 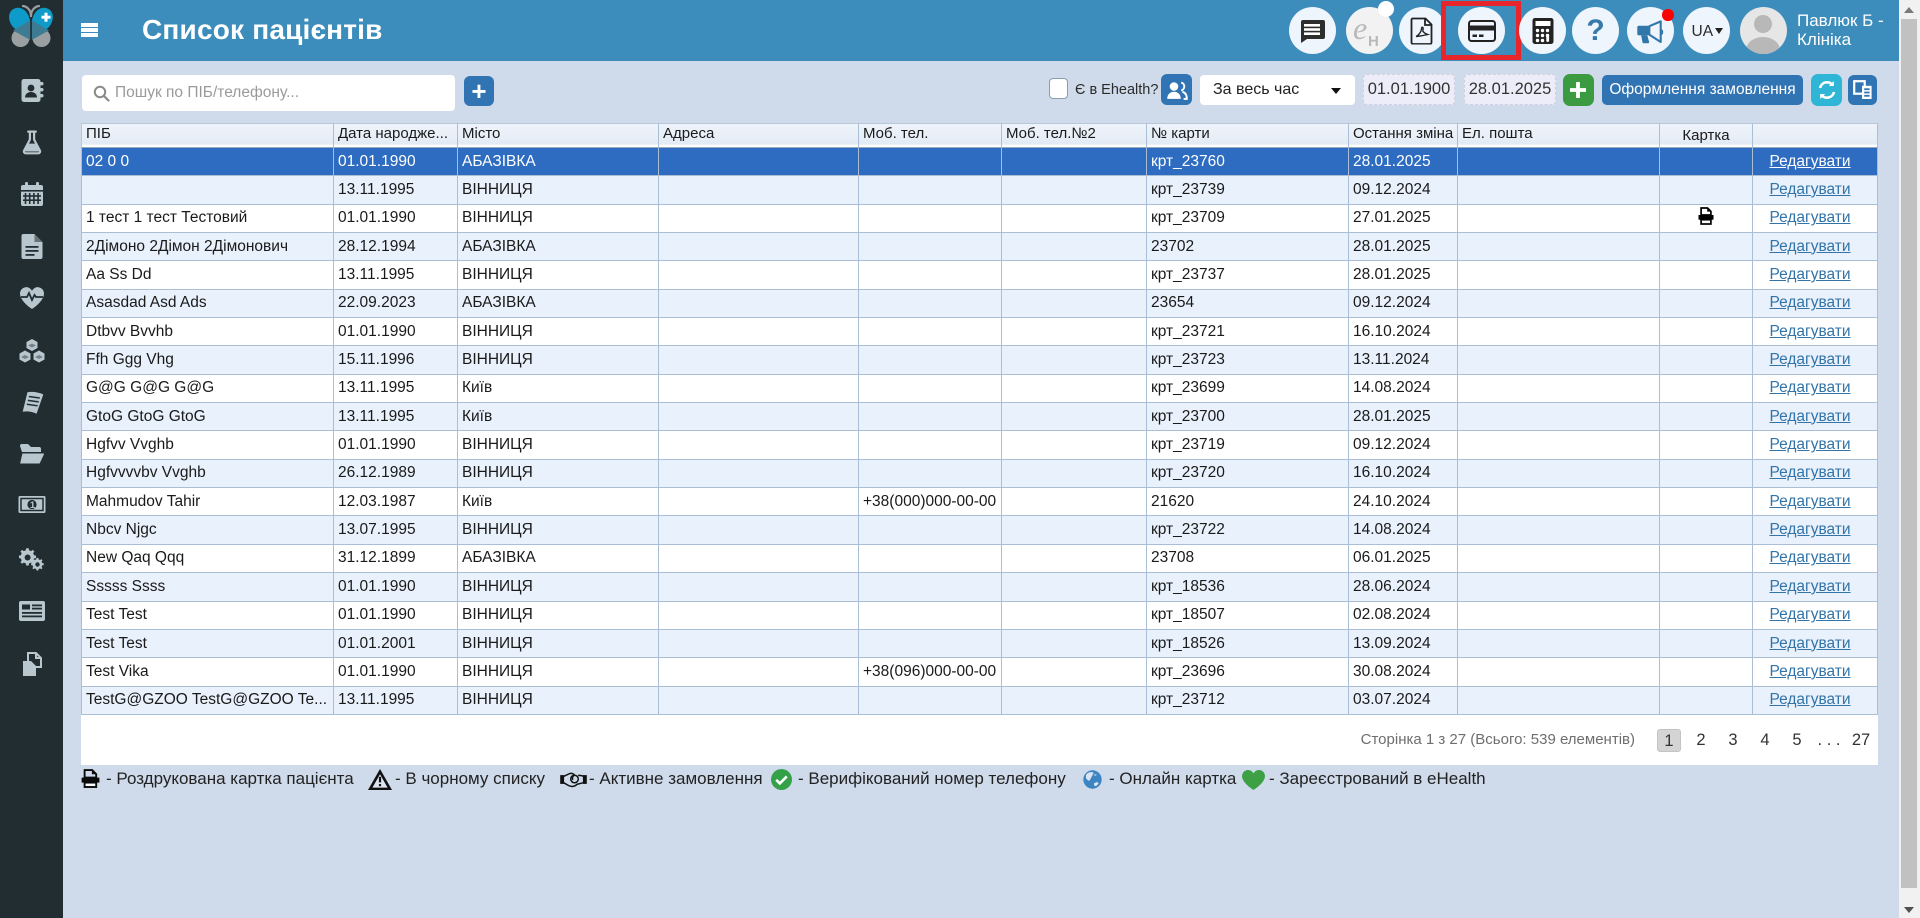 I want to click on svg-text: e, so click(x=1360, y=29).